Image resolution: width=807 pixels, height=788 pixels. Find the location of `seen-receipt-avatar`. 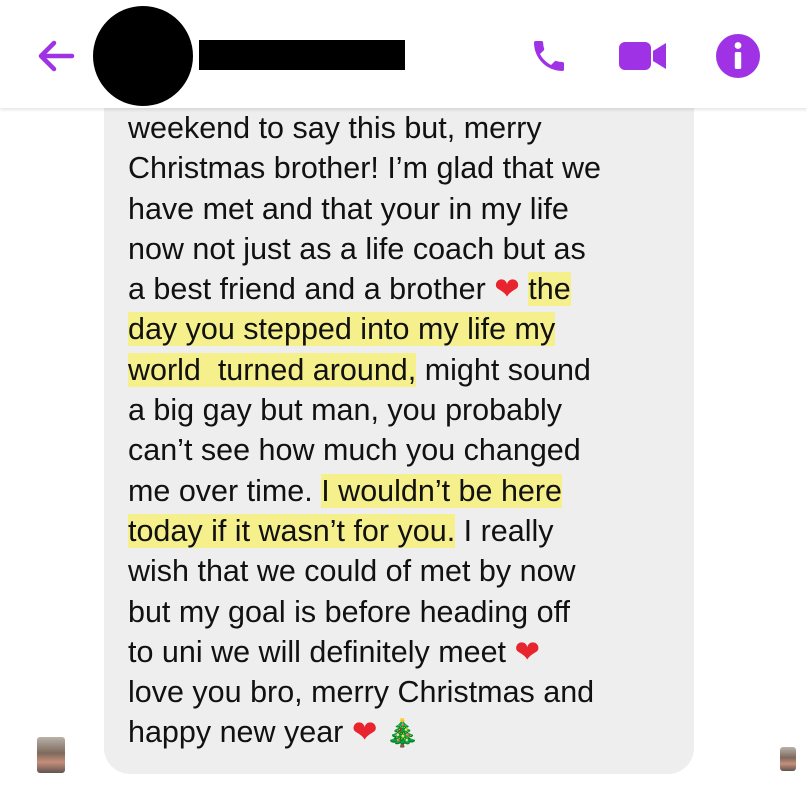

seen-receipt-avatar is located at coordinates (788, 759).